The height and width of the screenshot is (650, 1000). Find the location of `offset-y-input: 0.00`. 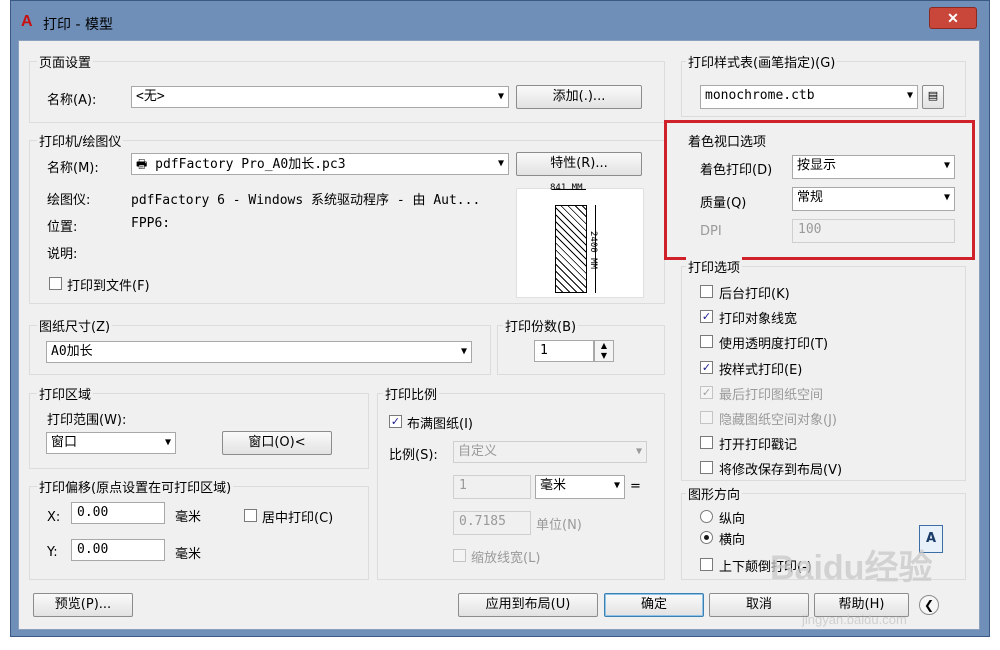

offset-y-input: 0.00 is located at coordinates (118, 550).